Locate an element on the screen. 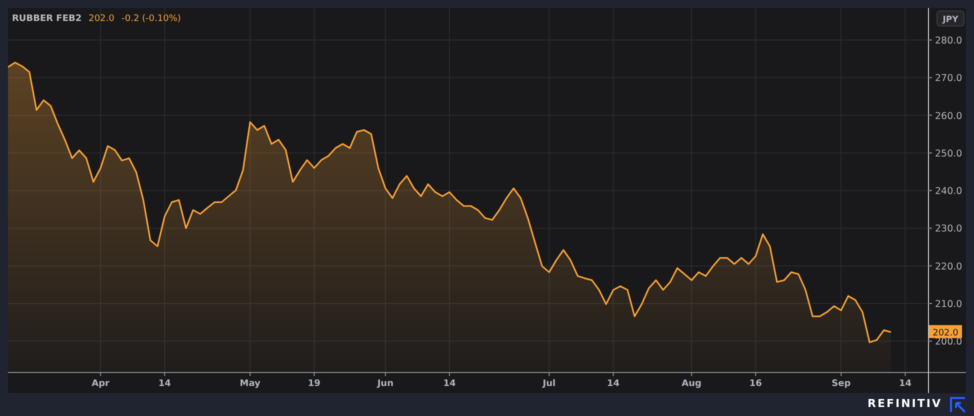 Image resolution: width=974 pixels, height=416 pixels. y-axis-label: 260.0 is located at coordinates (948, 116).